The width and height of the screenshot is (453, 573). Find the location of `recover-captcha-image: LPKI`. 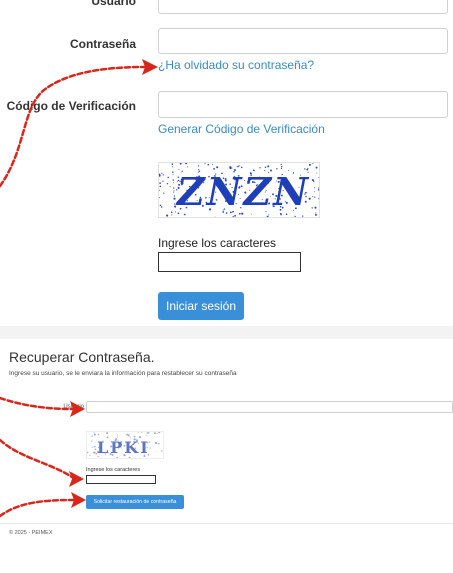

recover-captcha-image: LPKI is located at coordinates (125, 445).